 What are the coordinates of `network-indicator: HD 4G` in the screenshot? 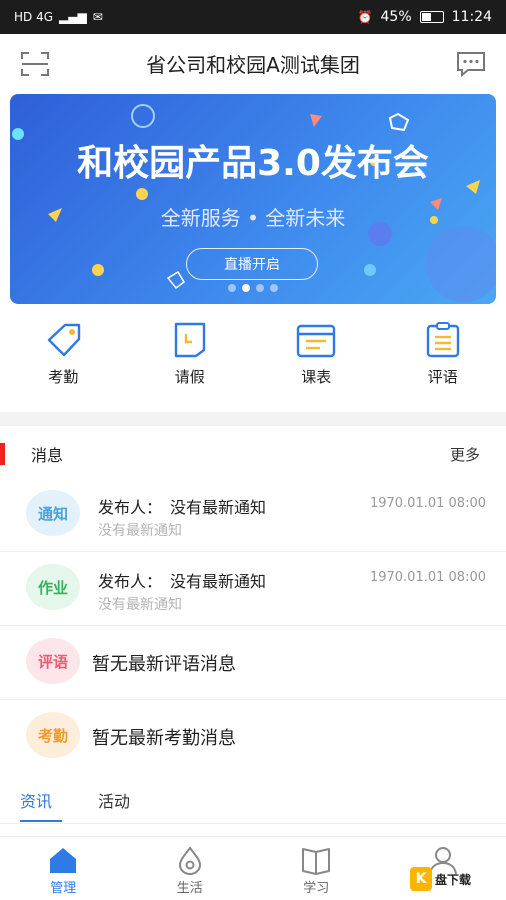 It's located at (34, 17).